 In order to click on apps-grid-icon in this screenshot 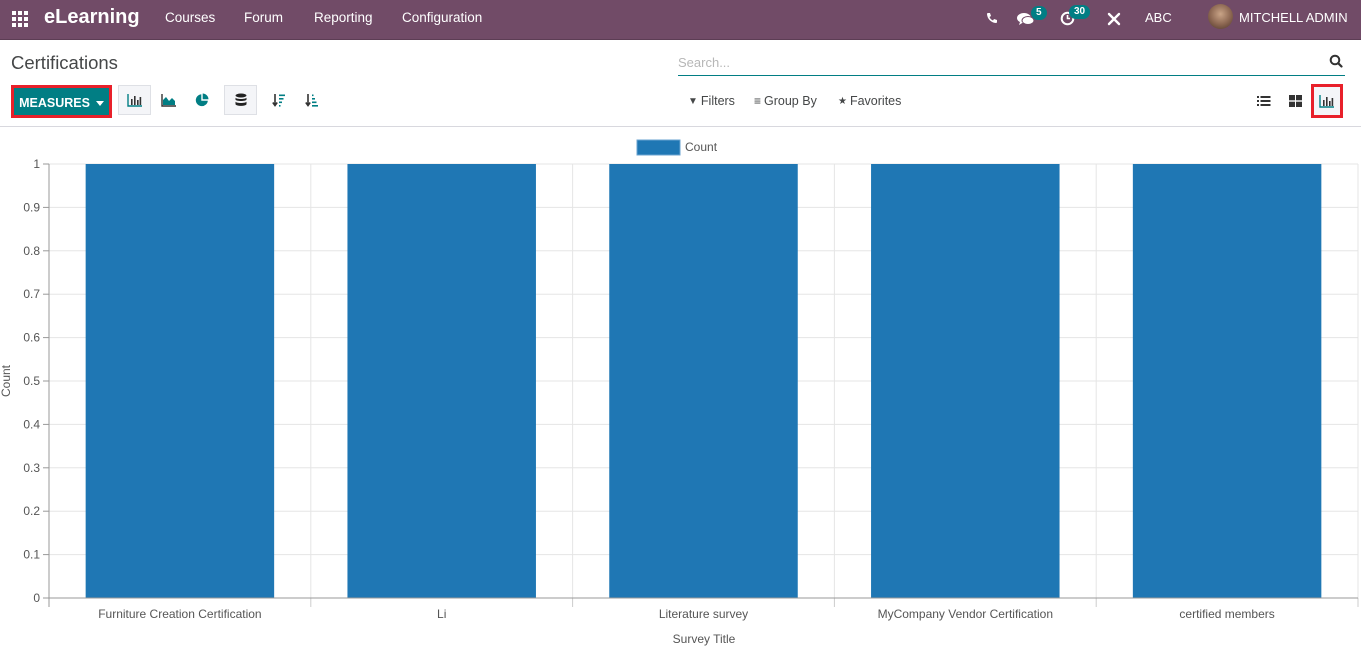, I will do `click(20, 19)`.